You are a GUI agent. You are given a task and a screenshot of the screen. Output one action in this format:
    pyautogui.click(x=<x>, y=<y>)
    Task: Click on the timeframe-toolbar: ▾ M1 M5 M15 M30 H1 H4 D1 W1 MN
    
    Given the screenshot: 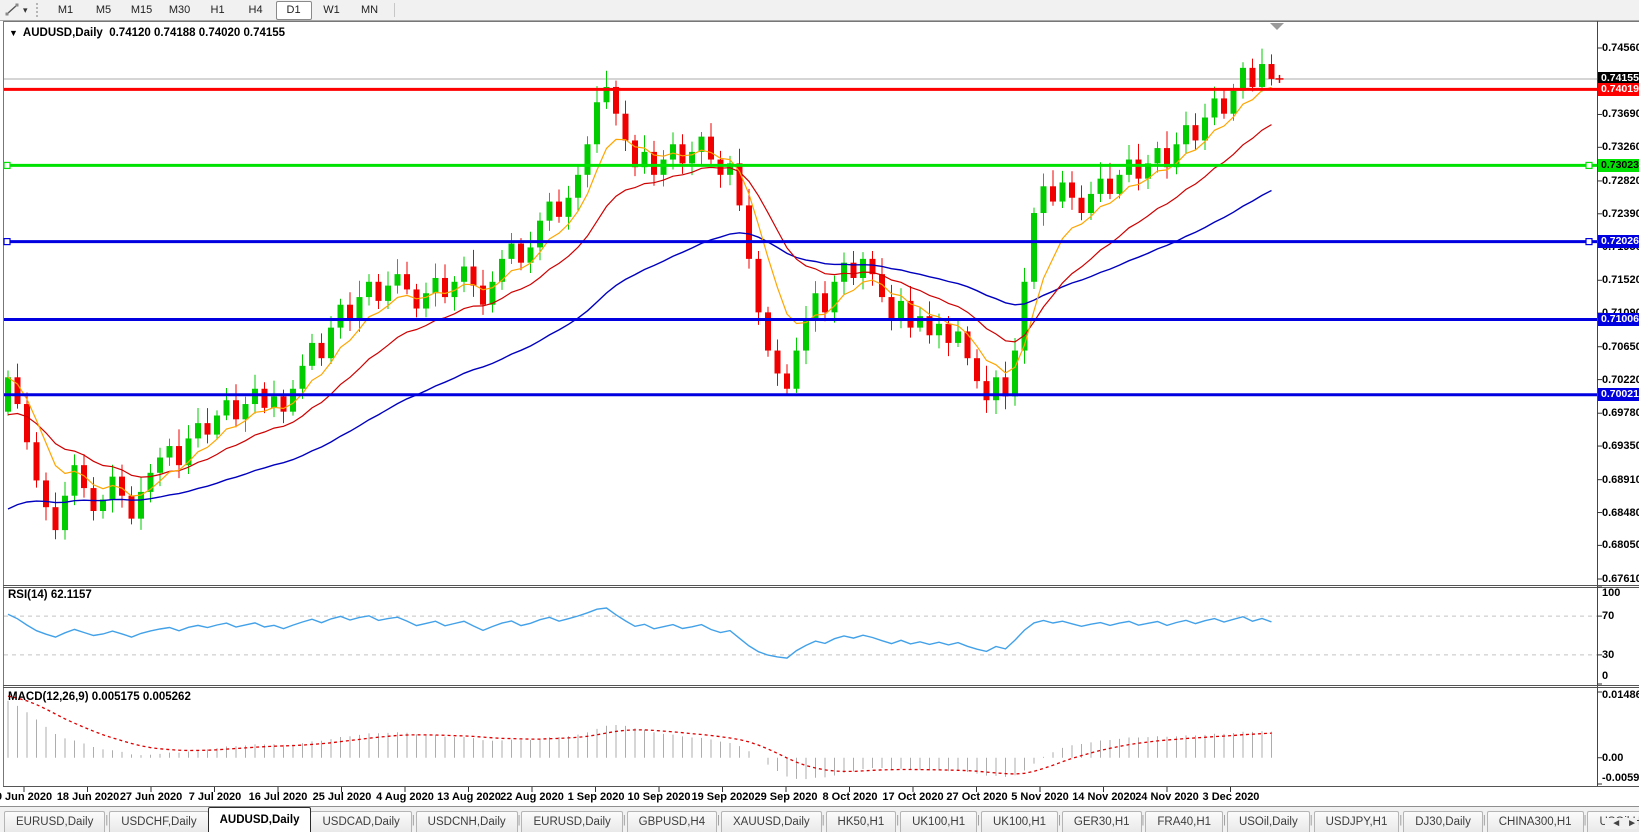 What is the action you would take?
    pyautogui.click(x=819, y=10)
    